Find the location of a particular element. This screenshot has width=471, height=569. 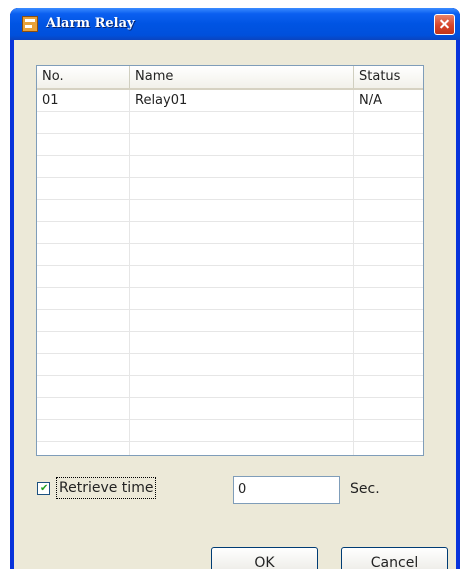

seconds-unit-label: Sec. is located at coordinates (365, 489).